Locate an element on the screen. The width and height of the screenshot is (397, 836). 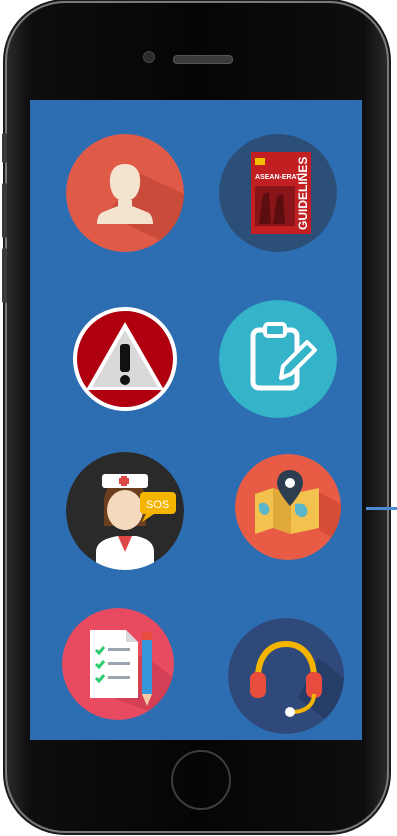
warning-icon is located at coordinates (125, 359).